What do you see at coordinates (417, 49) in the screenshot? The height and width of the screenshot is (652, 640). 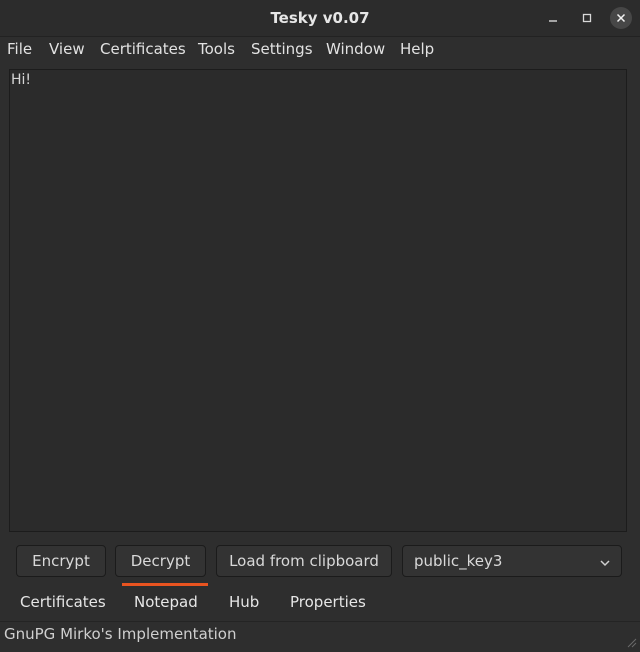 I see `menu-help: Help` at bounding box center [417, 49].